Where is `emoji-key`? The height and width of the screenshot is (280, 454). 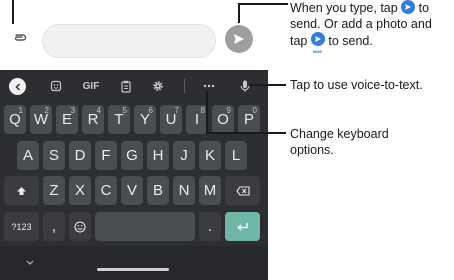 emoji-key is located at coordinates (80, 226).